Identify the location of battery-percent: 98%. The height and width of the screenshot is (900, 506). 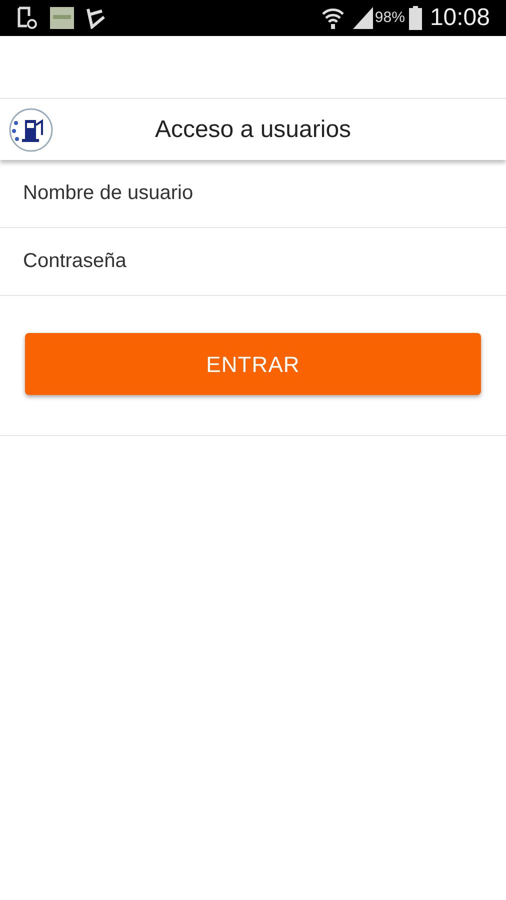
(389, 18).